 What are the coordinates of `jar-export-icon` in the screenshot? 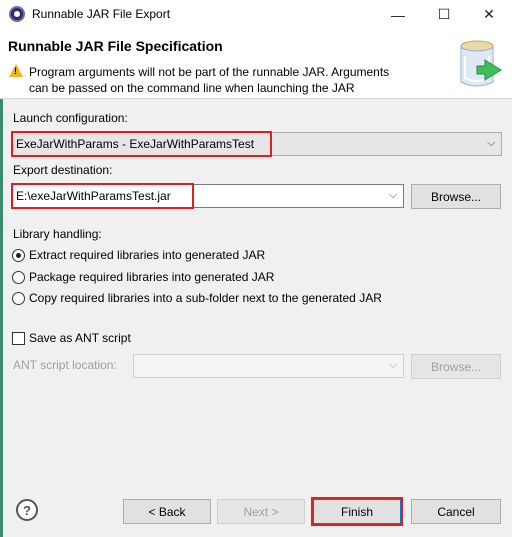 It's located at (481, 63).